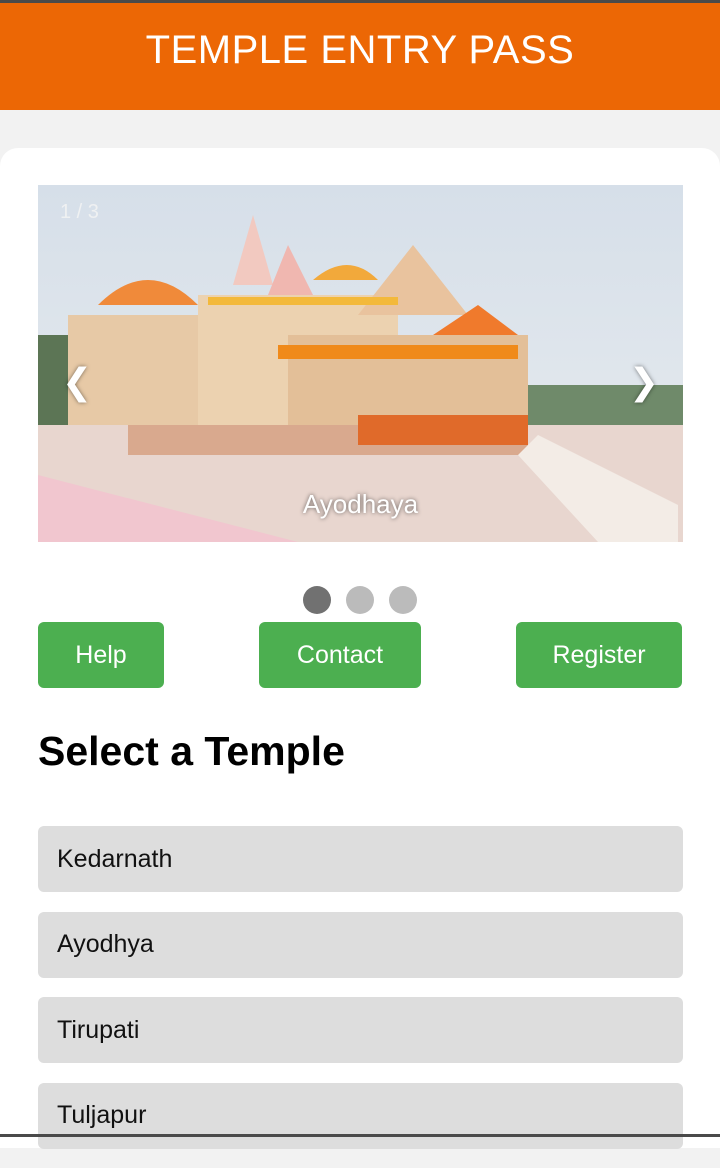 The width and height of the screenshot is (720, 1168). Describe the element at coordinates (360, 859) in the screenshot. I see `temple-item-kedarnath: Kedarnath` at that location.